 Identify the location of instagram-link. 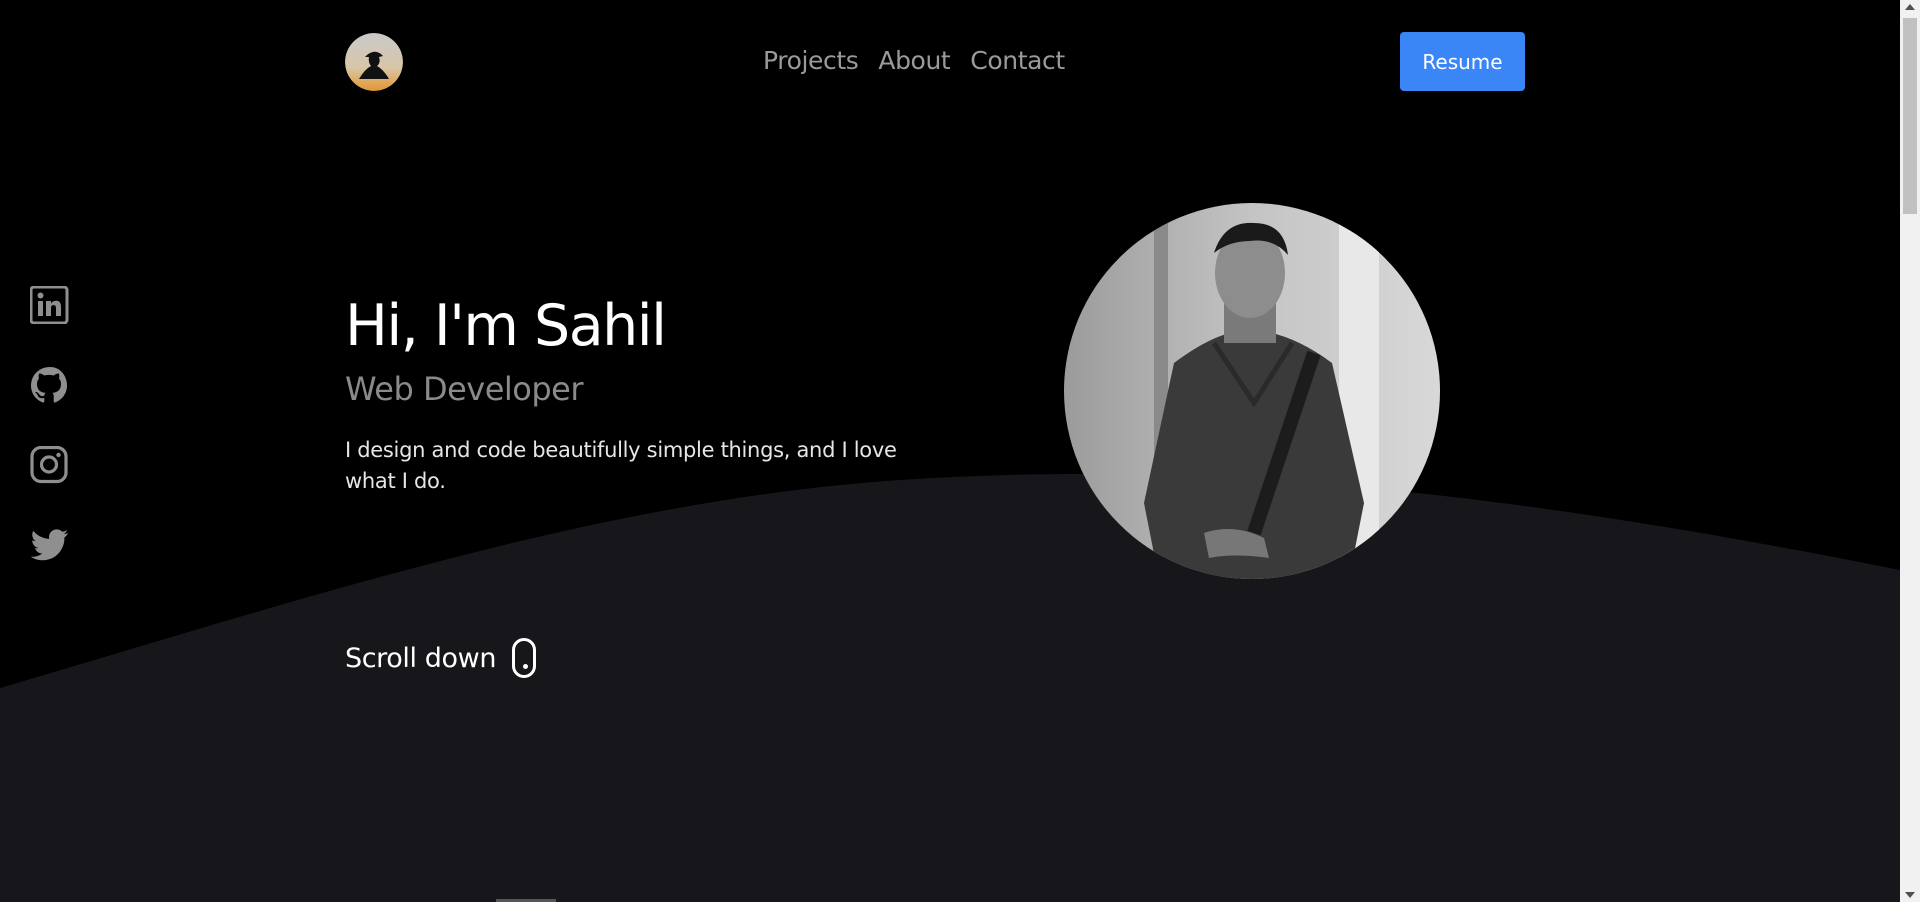
(50, 465).